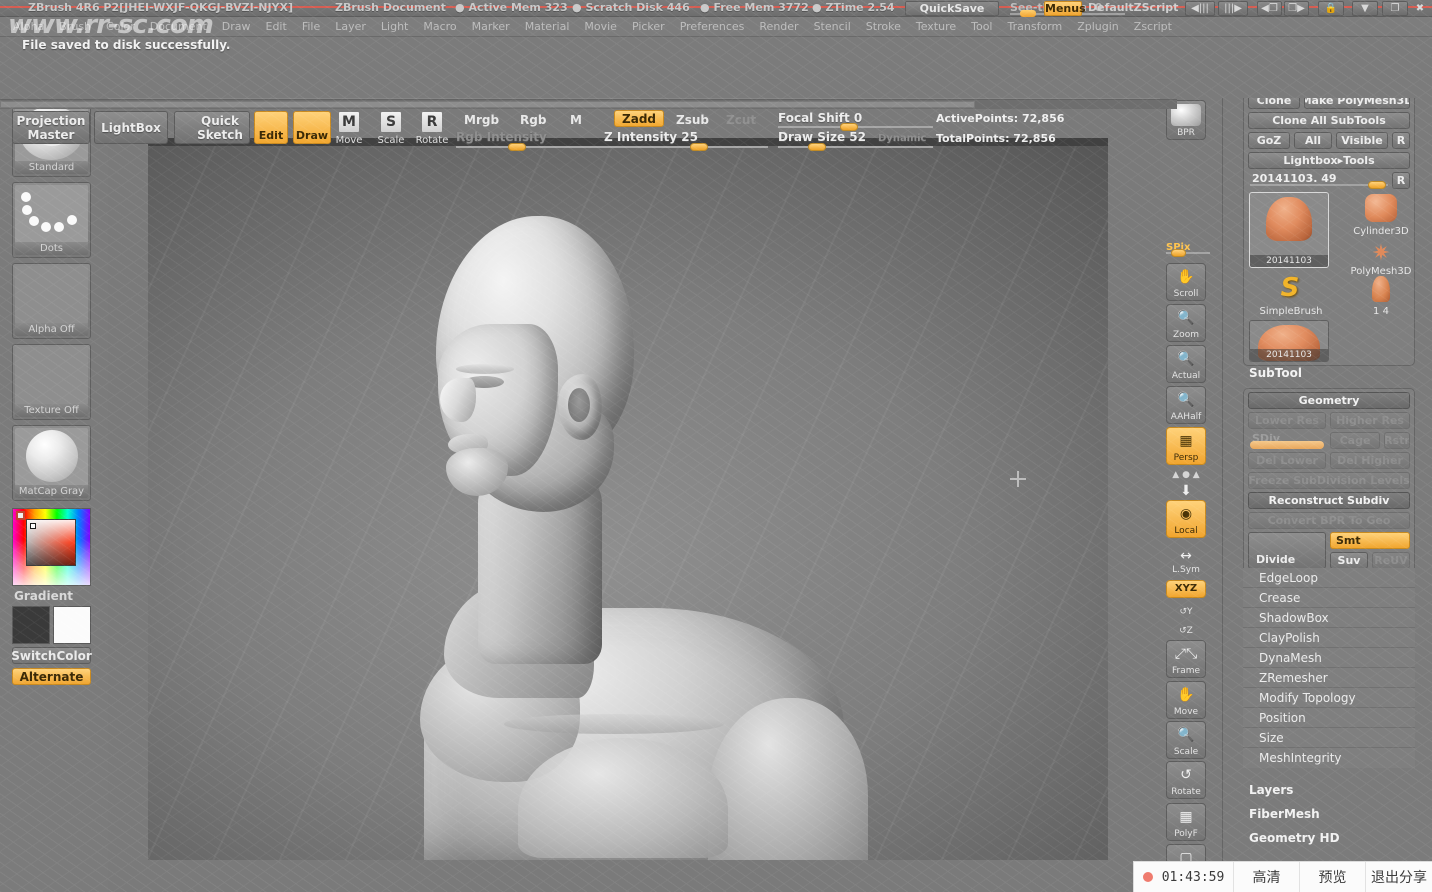 This screenshot has height=892, width=1432. Describe the element at coordinates (1200, 8) in the screenshot. I see `prev-frames-icon: ◀|||` at that location.